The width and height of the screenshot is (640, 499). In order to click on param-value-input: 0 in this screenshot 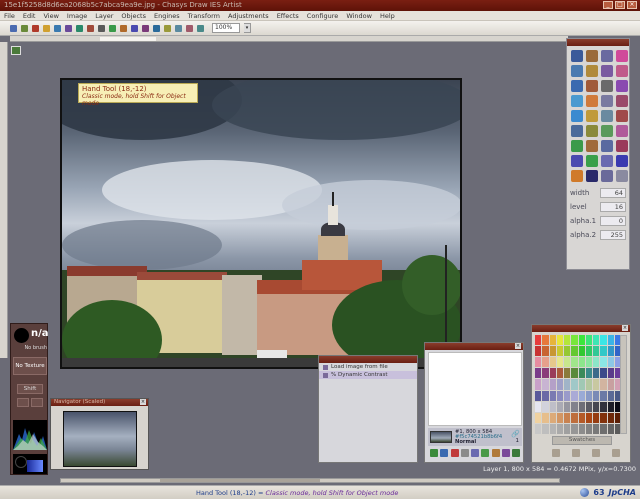, I will do `click(613, 221)`.